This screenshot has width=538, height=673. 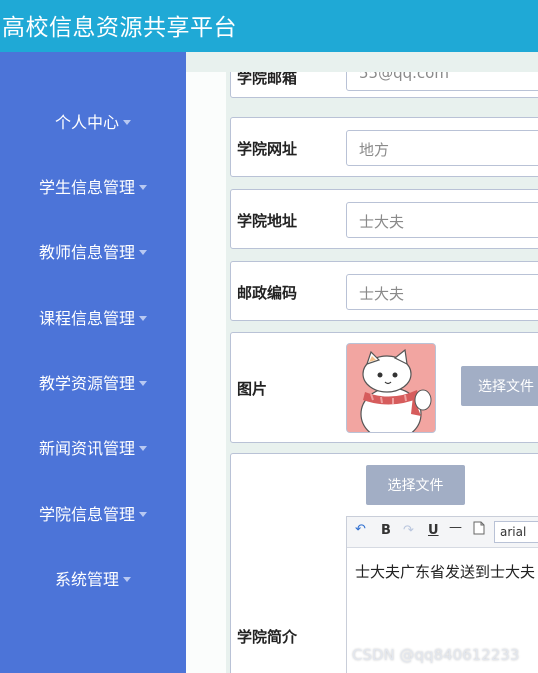 What do you see at coordinates (499, 386) in the screenshot?
I see `image-choose-file-button: 选择文件` at bounding box center [499, 386].